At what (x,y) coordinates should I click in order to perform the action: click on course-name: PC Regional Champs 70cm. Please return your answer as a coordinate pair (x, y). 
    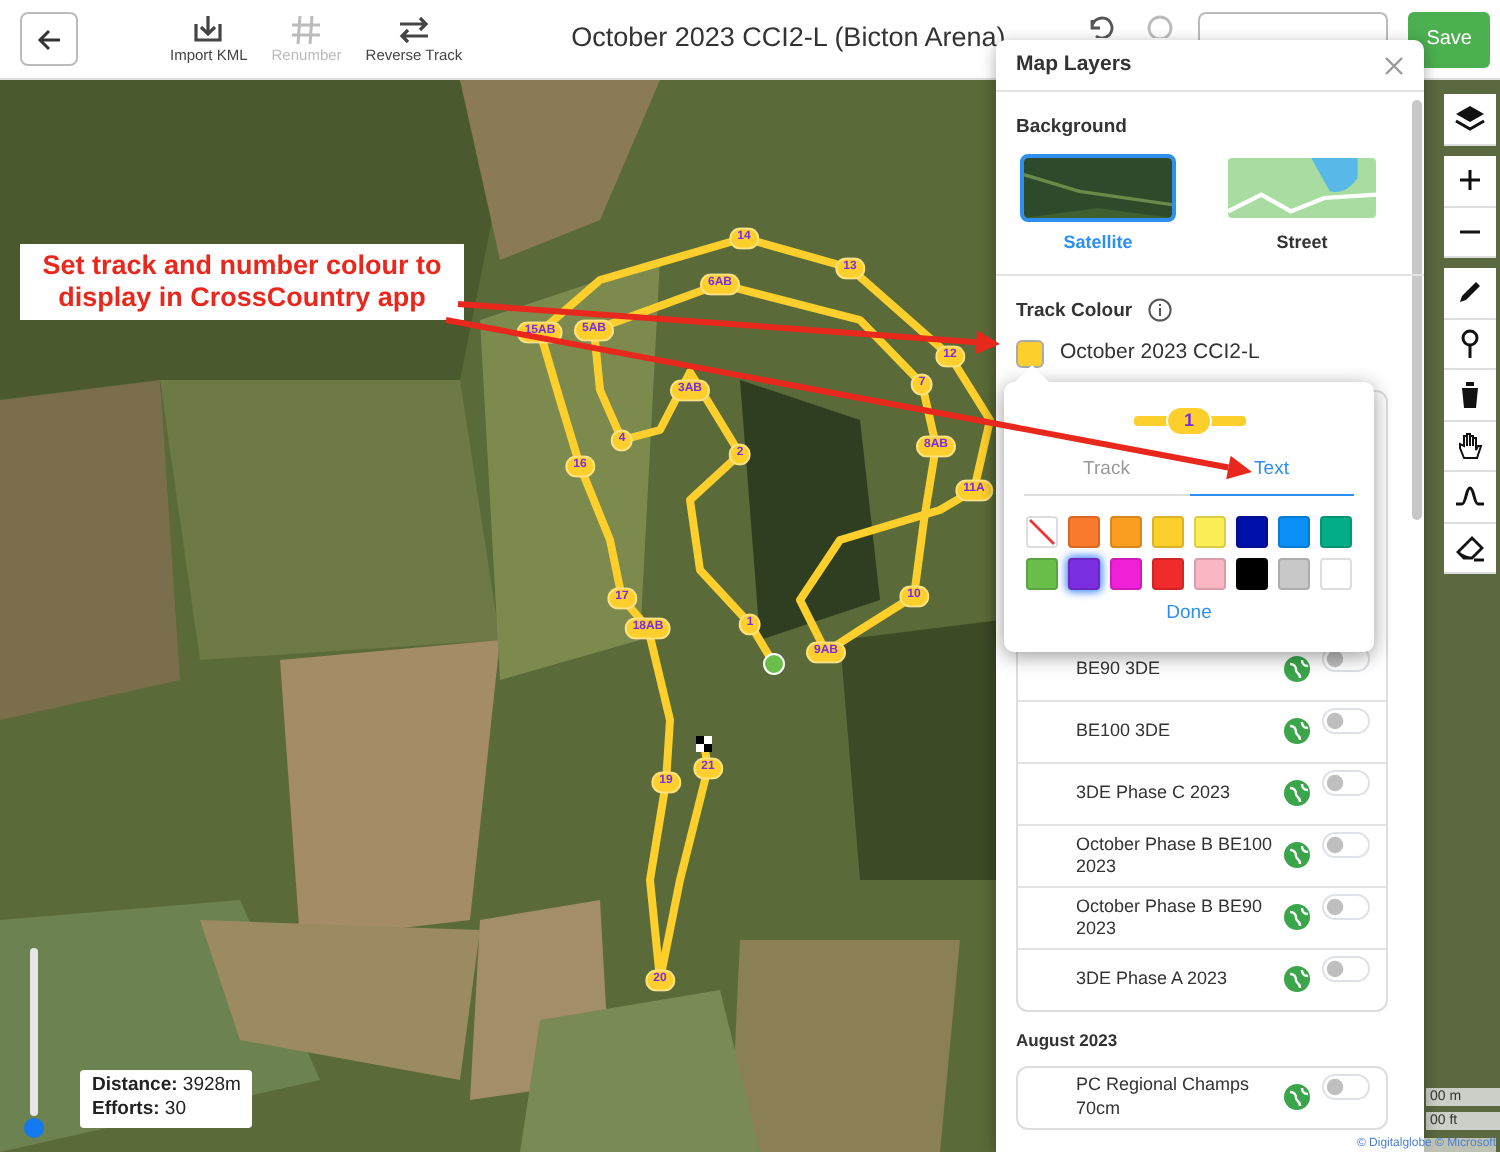
    Looking at the image, I should click on (1164, 1097).